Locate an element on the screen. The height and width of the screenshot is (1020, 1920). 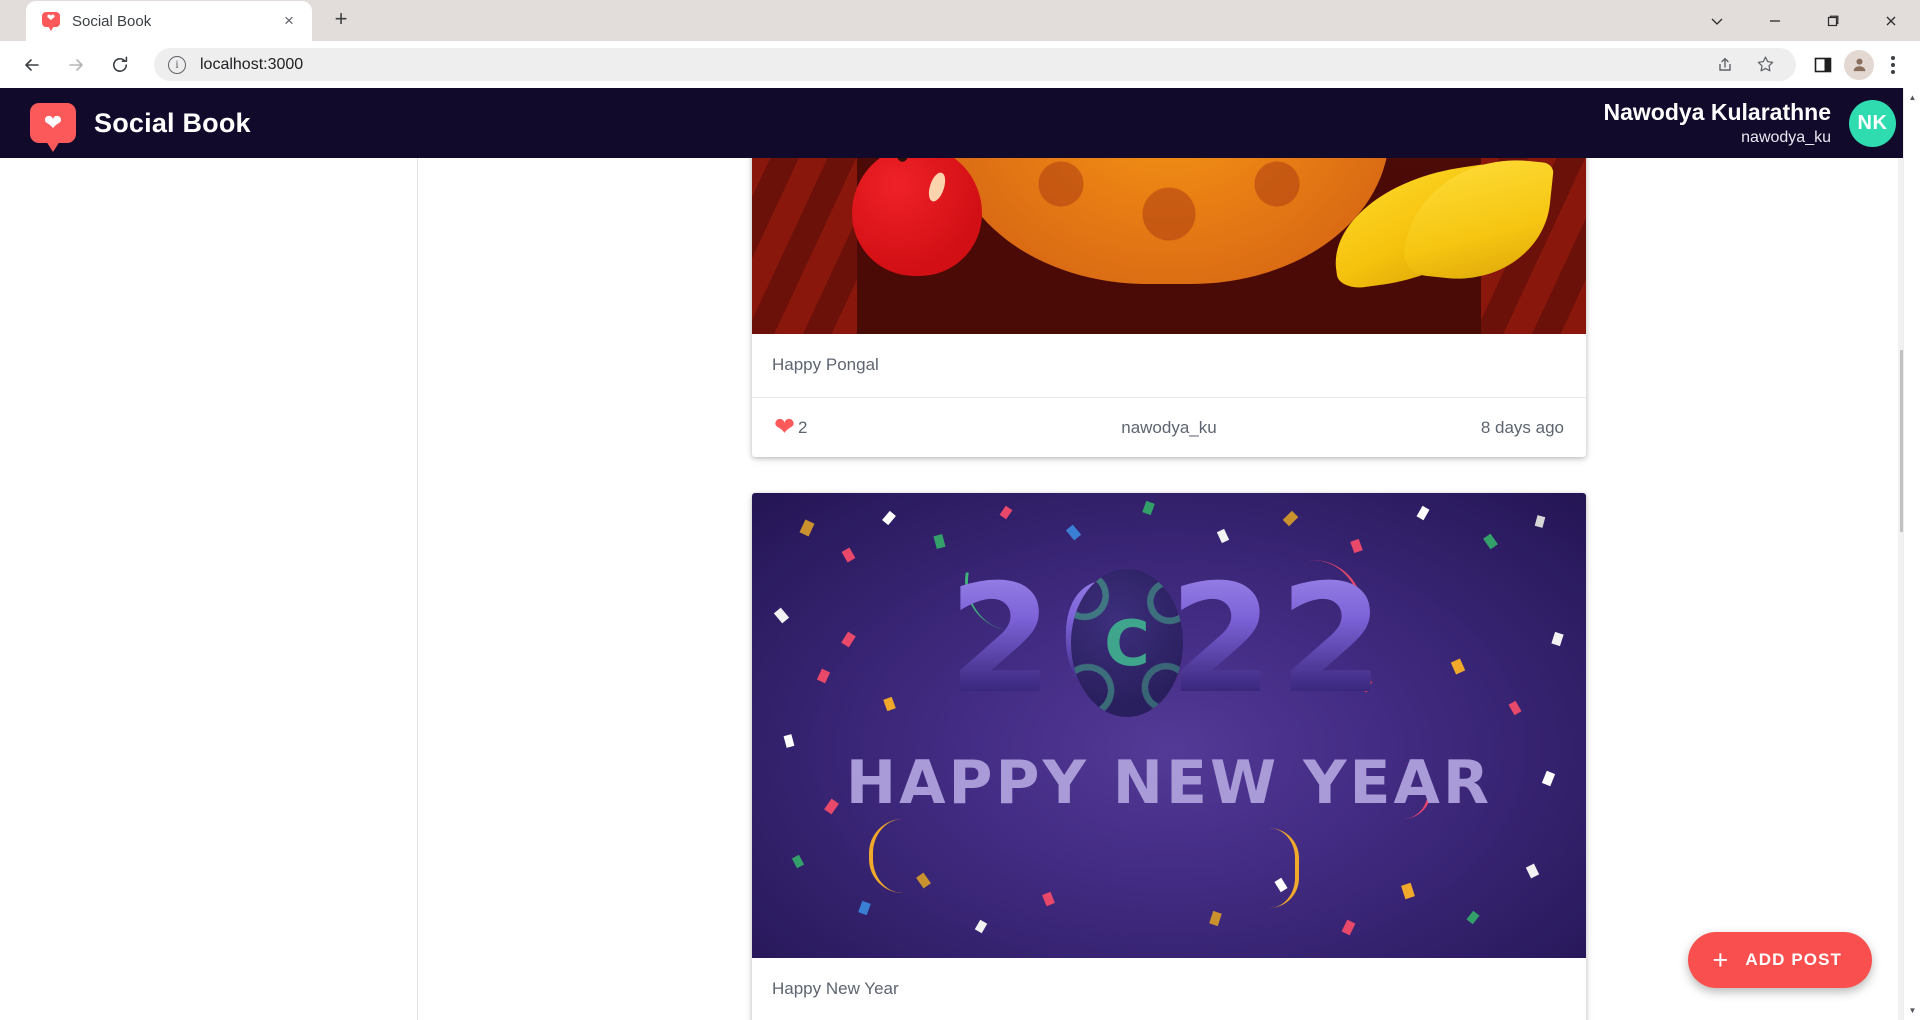
tab-favicon-heart-icon: ❤ is located at coordinates (51, 21).